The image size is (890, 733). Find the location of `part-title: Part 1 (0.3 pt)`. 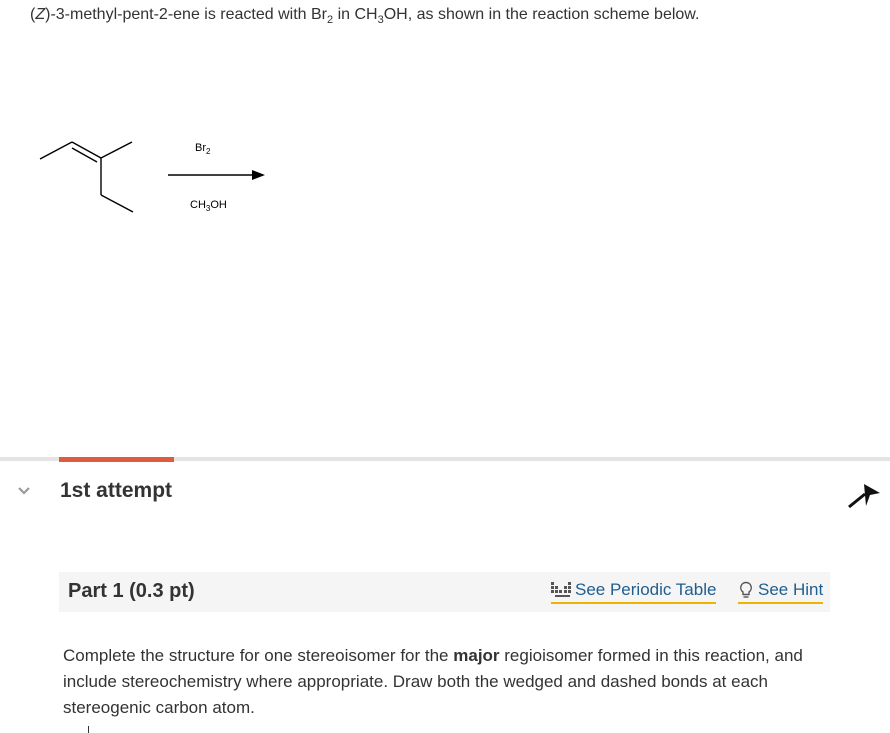

part-title: Part 1 (0.3 pt) is located at coordinates (131, 591).